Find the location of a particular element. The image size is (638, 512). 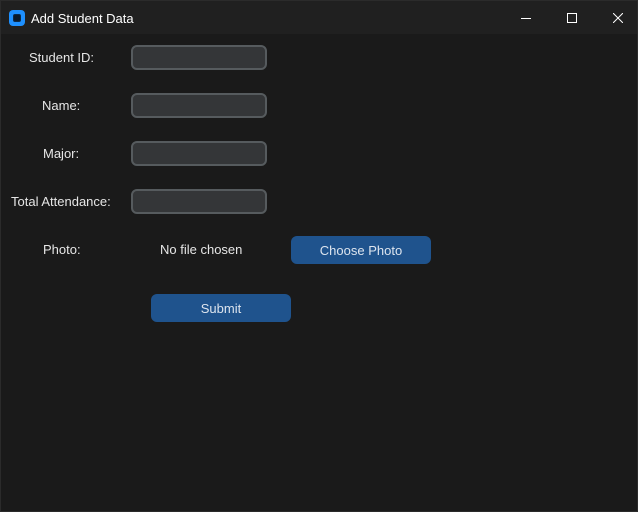

choose-photo-button: Choose Photo is located at coordinates (361, 250).